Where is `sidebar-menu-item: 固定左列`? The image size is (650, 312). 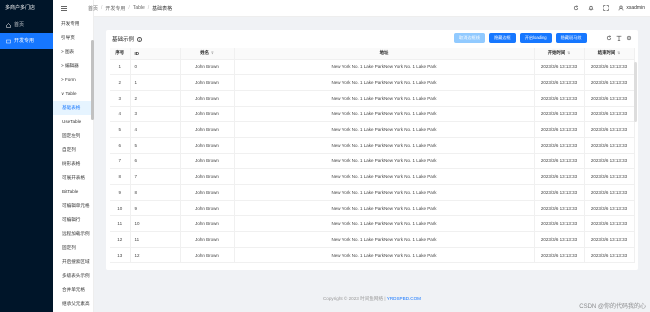
sidebar-menu-item: 固定左列 is located at coordinates (73, 136).